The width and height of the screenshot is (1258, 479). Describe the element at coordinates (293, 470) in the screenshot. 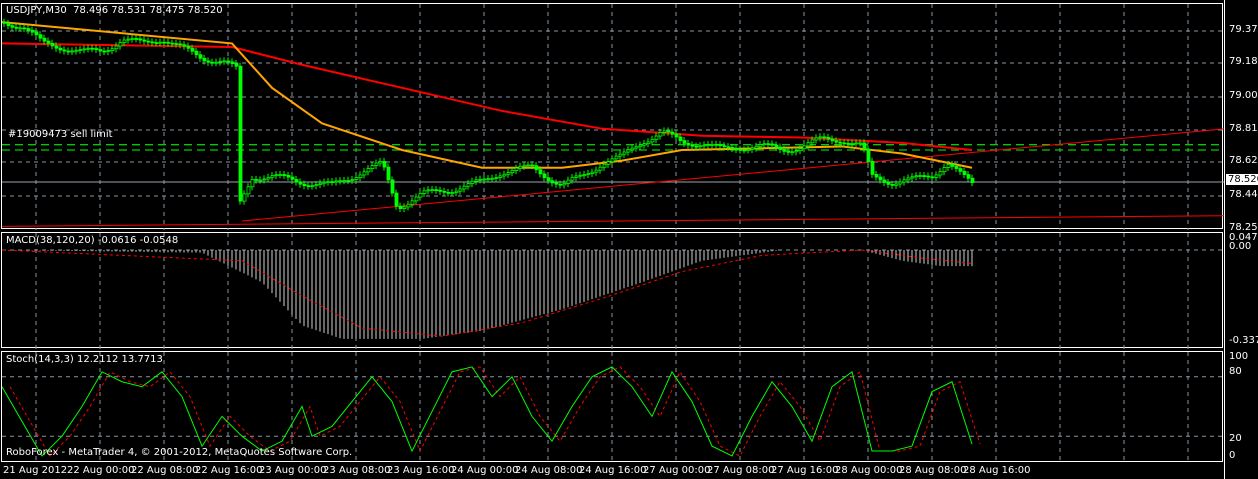

I see `time-axis-label: 23 Aug 00:00` at that location.